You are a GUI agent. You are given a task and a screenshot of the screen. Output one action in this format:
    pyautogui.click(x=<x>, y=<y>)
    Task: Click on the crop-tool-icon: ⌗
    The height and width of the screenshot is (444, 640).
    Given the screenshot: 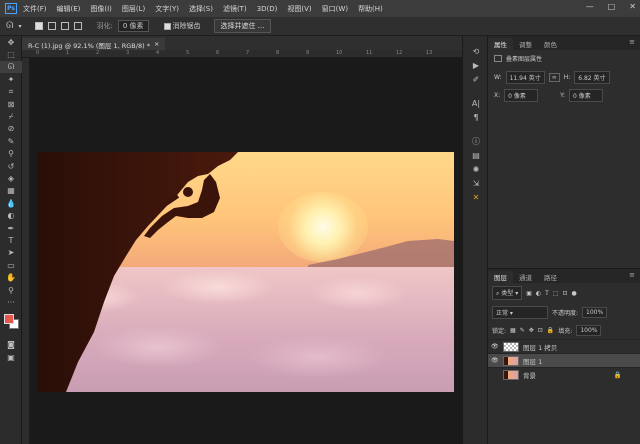 What is the action you would take?
    pyautogui.click(x=11, y=92)
    